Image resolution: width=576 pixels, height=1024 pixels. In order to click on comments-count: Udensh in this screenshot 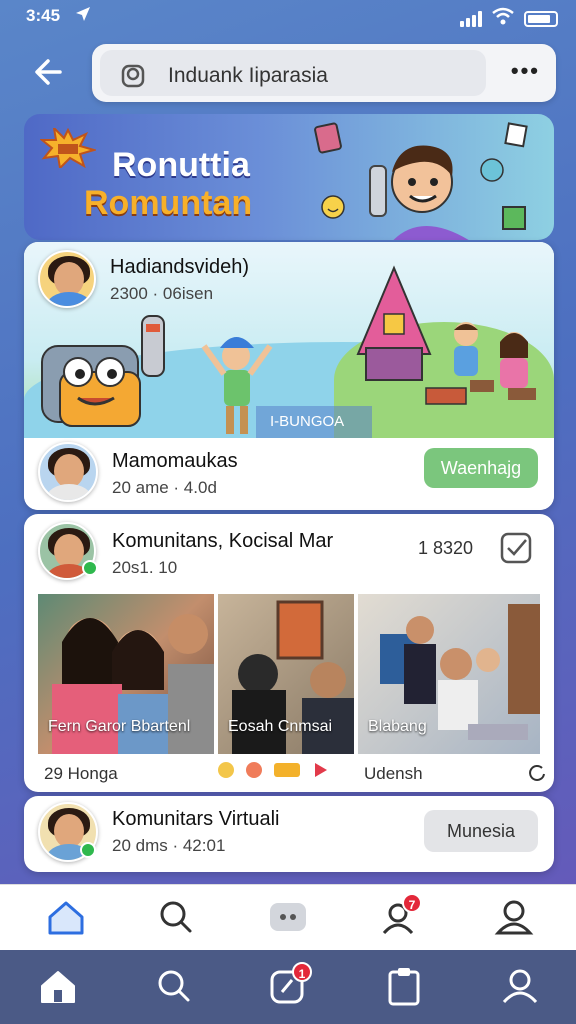, I will do `click(393, 773)`.